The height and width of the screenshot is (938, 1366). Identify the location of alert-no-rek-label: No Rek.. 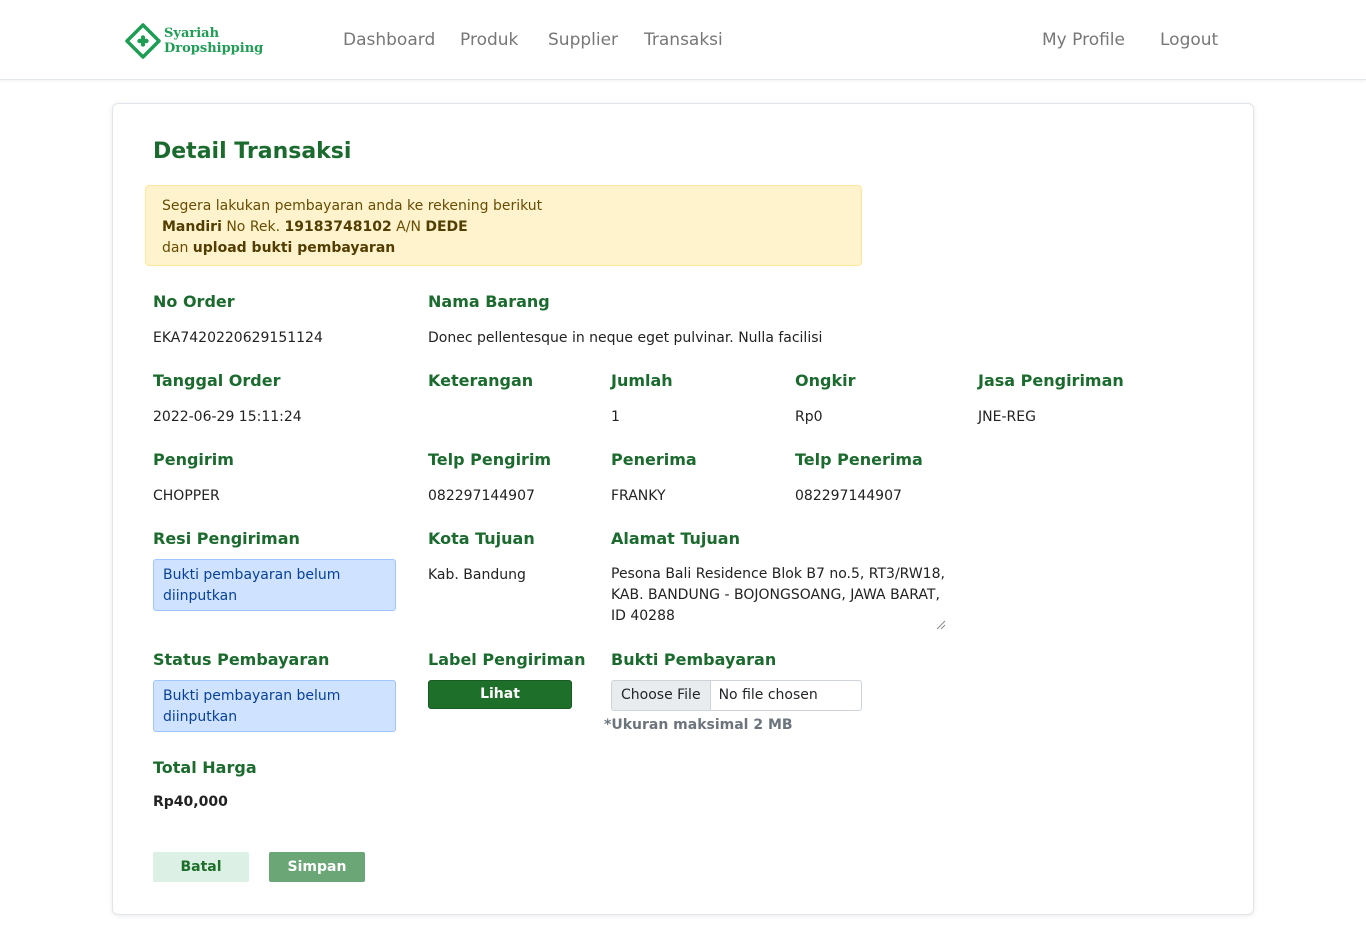
(253, 227).